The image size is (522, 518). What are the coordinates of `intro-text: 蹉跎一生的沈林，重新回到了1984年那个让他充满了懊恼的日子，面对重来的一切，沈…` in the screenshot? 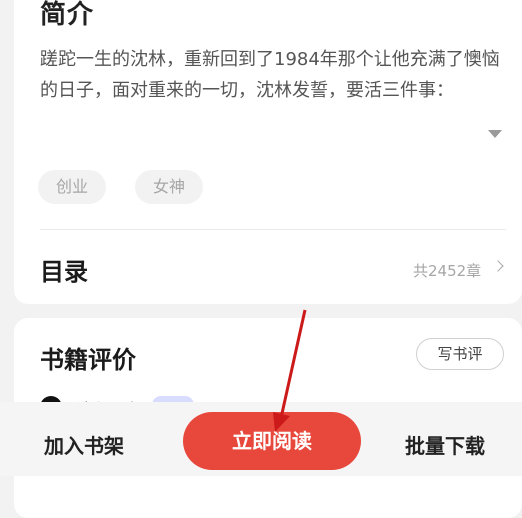 It's located at (270, 75).